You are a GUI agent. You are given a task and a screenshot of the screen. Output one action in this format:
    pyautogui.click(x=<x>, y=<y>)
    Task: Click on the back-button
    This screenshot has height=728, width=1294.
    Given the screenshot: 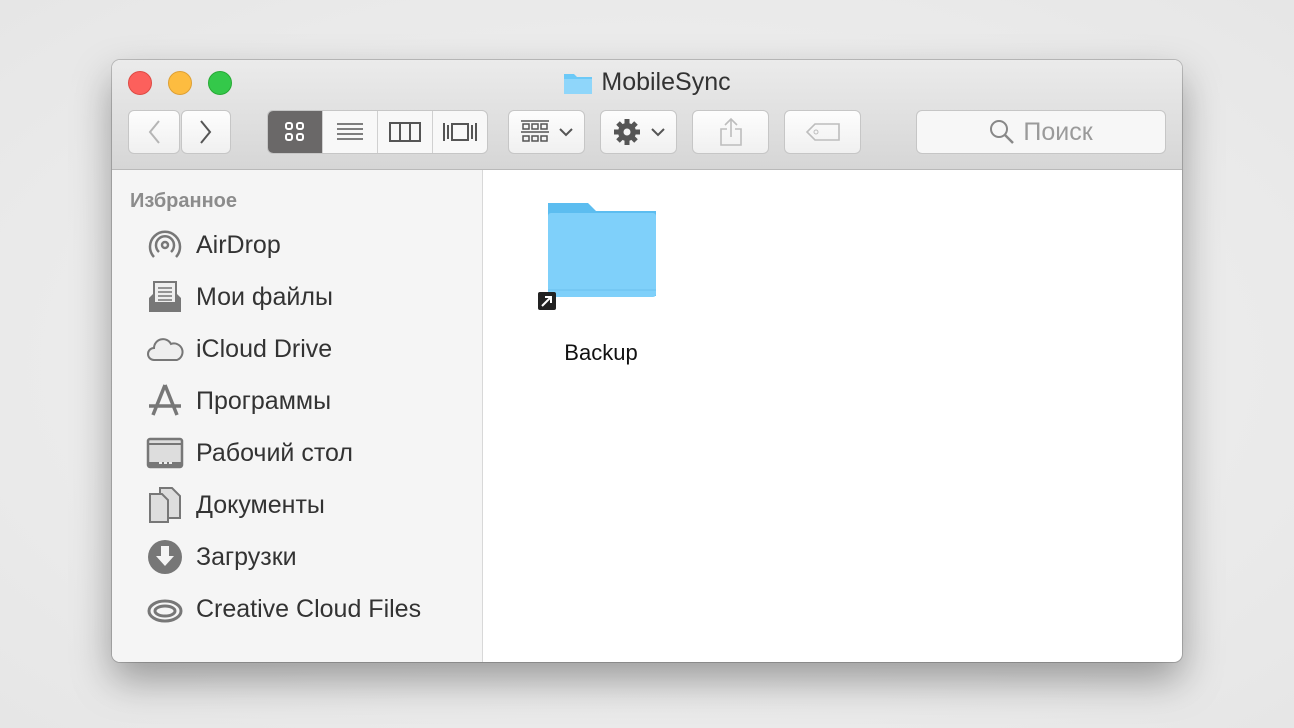 What is the action you would take?
    pyautogui.click(x=154, y=132)
    